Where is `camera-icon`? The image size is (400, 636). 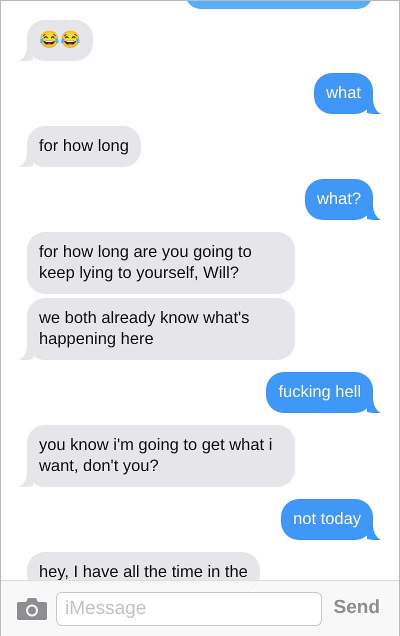 camera-icon is located at coordinates (32, 608).